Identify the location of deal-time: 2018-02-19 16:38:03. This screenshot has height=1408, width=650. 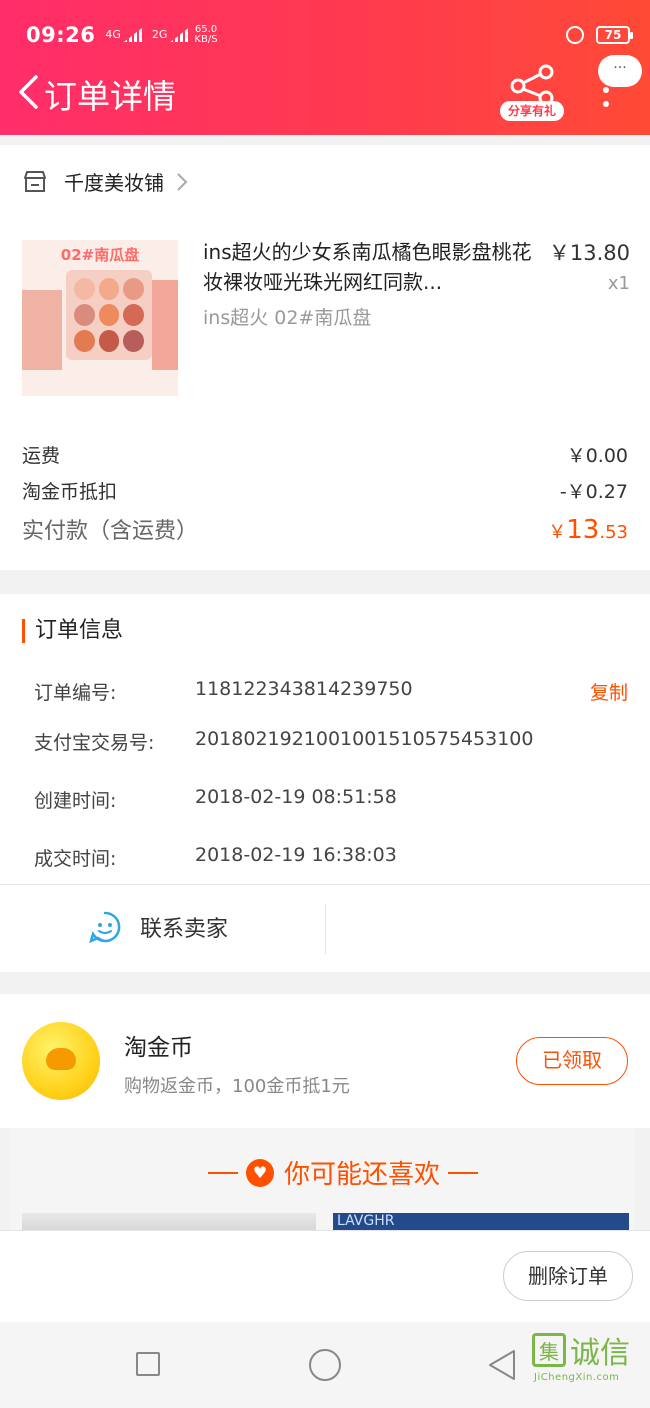
(296, 855).